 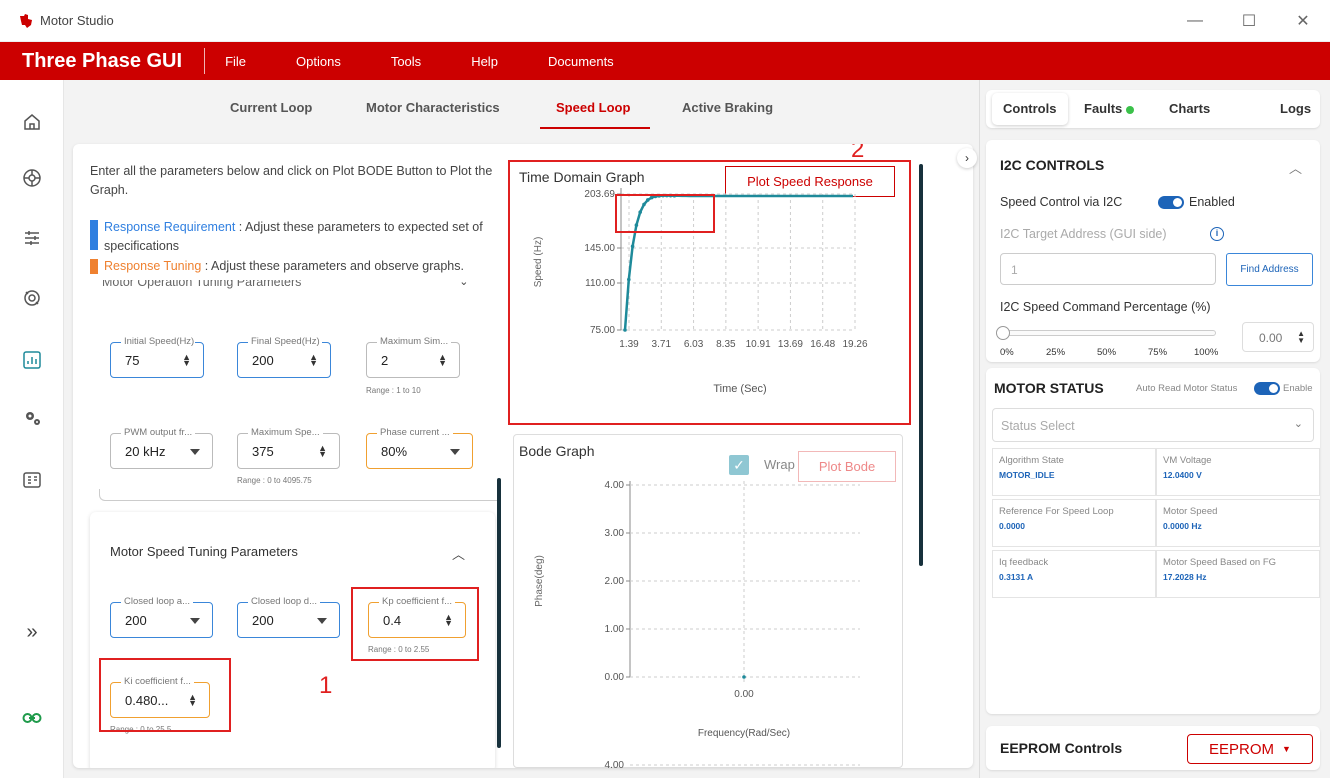 I want to click on closed-loop-decel-select: Closed loop d... 200, so click(x=288, y=617).